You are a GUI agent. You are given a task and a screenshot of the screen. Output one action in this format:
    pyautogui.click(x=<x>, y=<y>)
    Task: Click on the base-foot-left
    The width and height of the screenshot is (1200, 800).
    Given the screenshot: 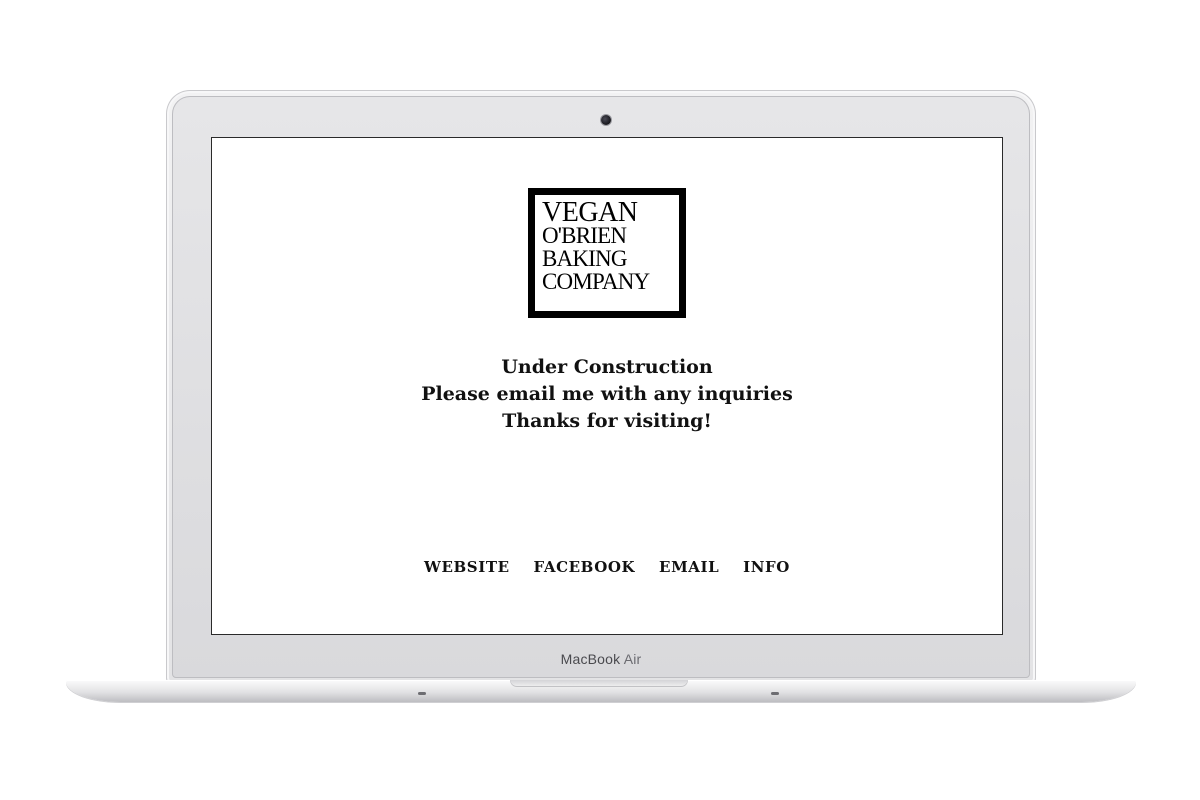 What is the action you would take?
    pyautogui.click(x=422, y=693)
    